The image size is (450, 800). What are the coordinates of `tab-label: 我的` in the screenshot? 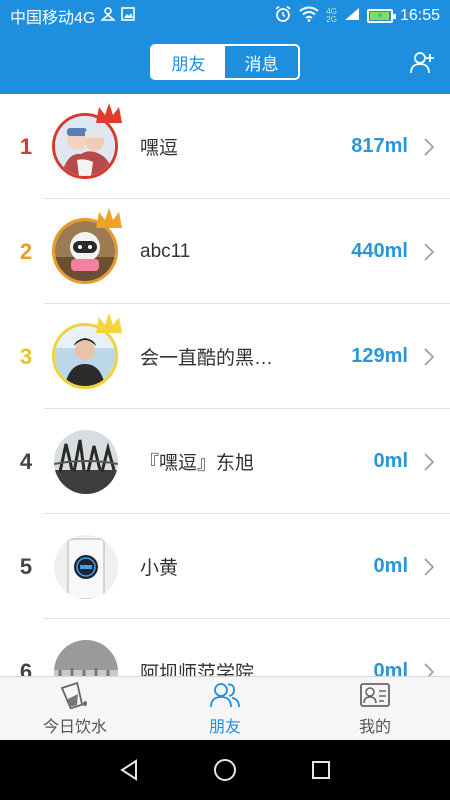 It's located at (374, 727).